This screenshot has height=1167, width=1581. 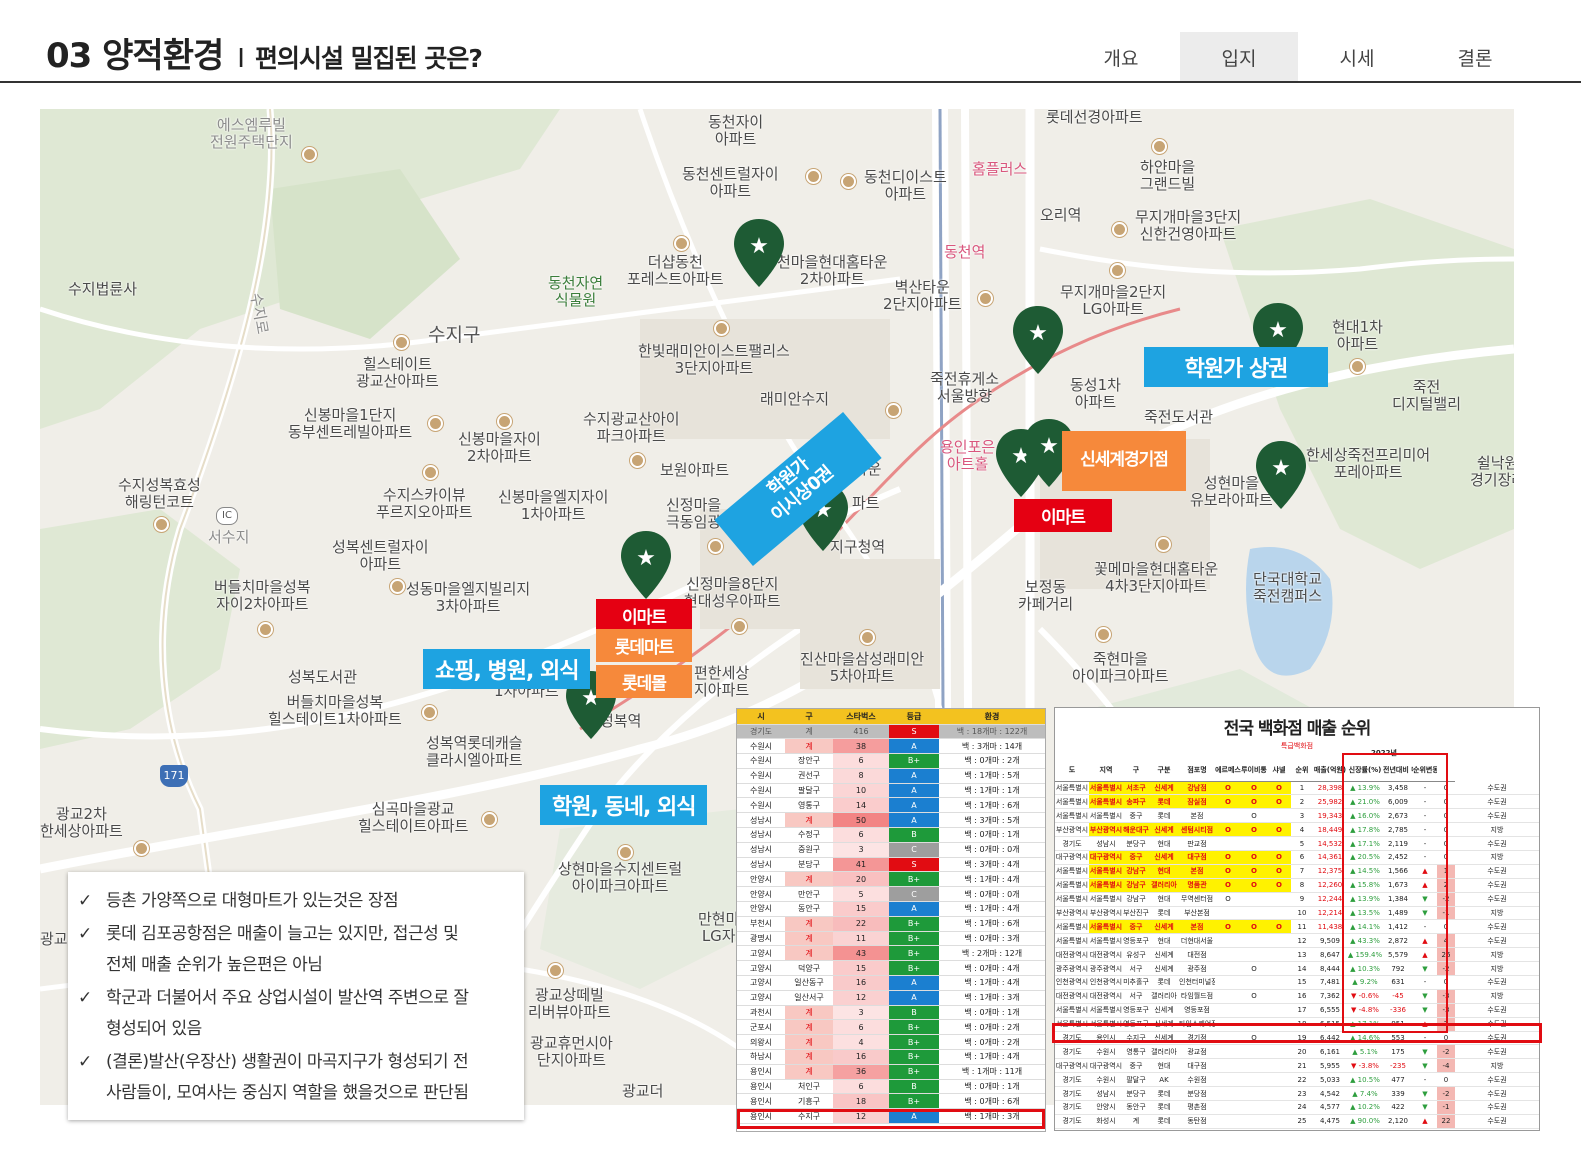 What do you see at coordinates (350, 423) in the screenshot?
I see `place-label: 신봉마을1단지 동부센트레빌아파트` at bounding box center [350, 423].